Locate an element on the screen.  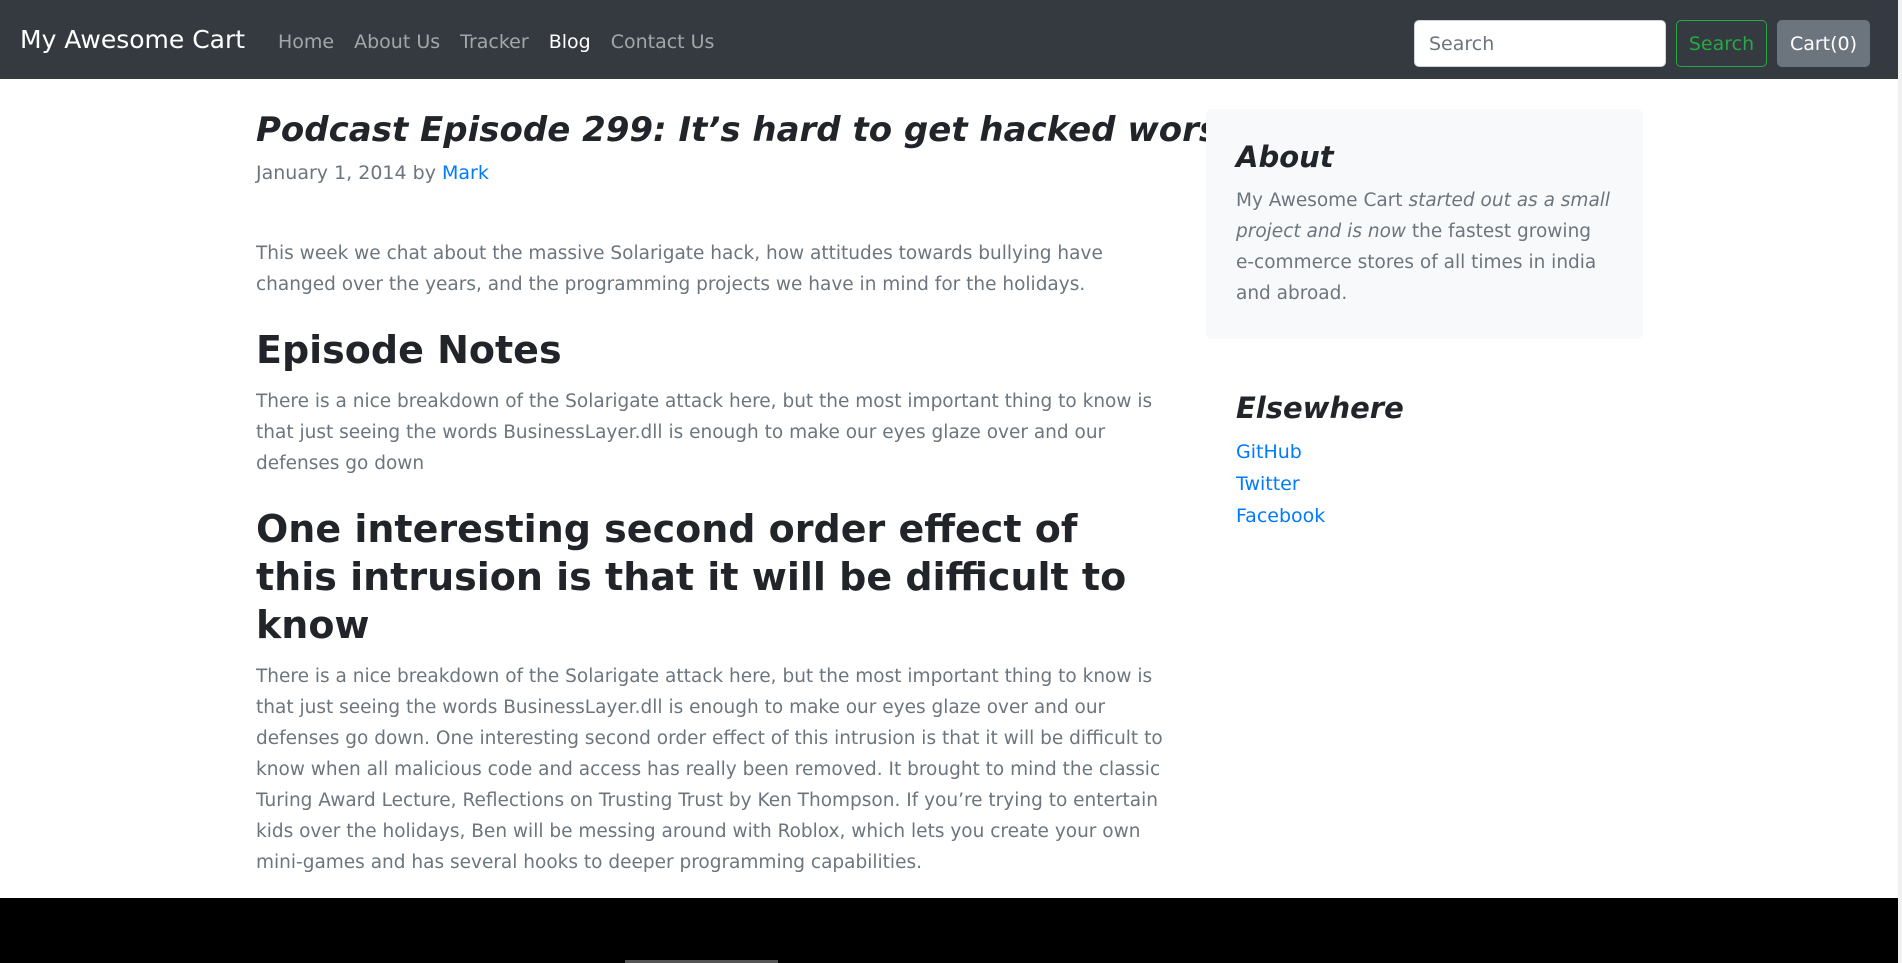
nav-tracker: Tracker is located at coordinates (494, 42).